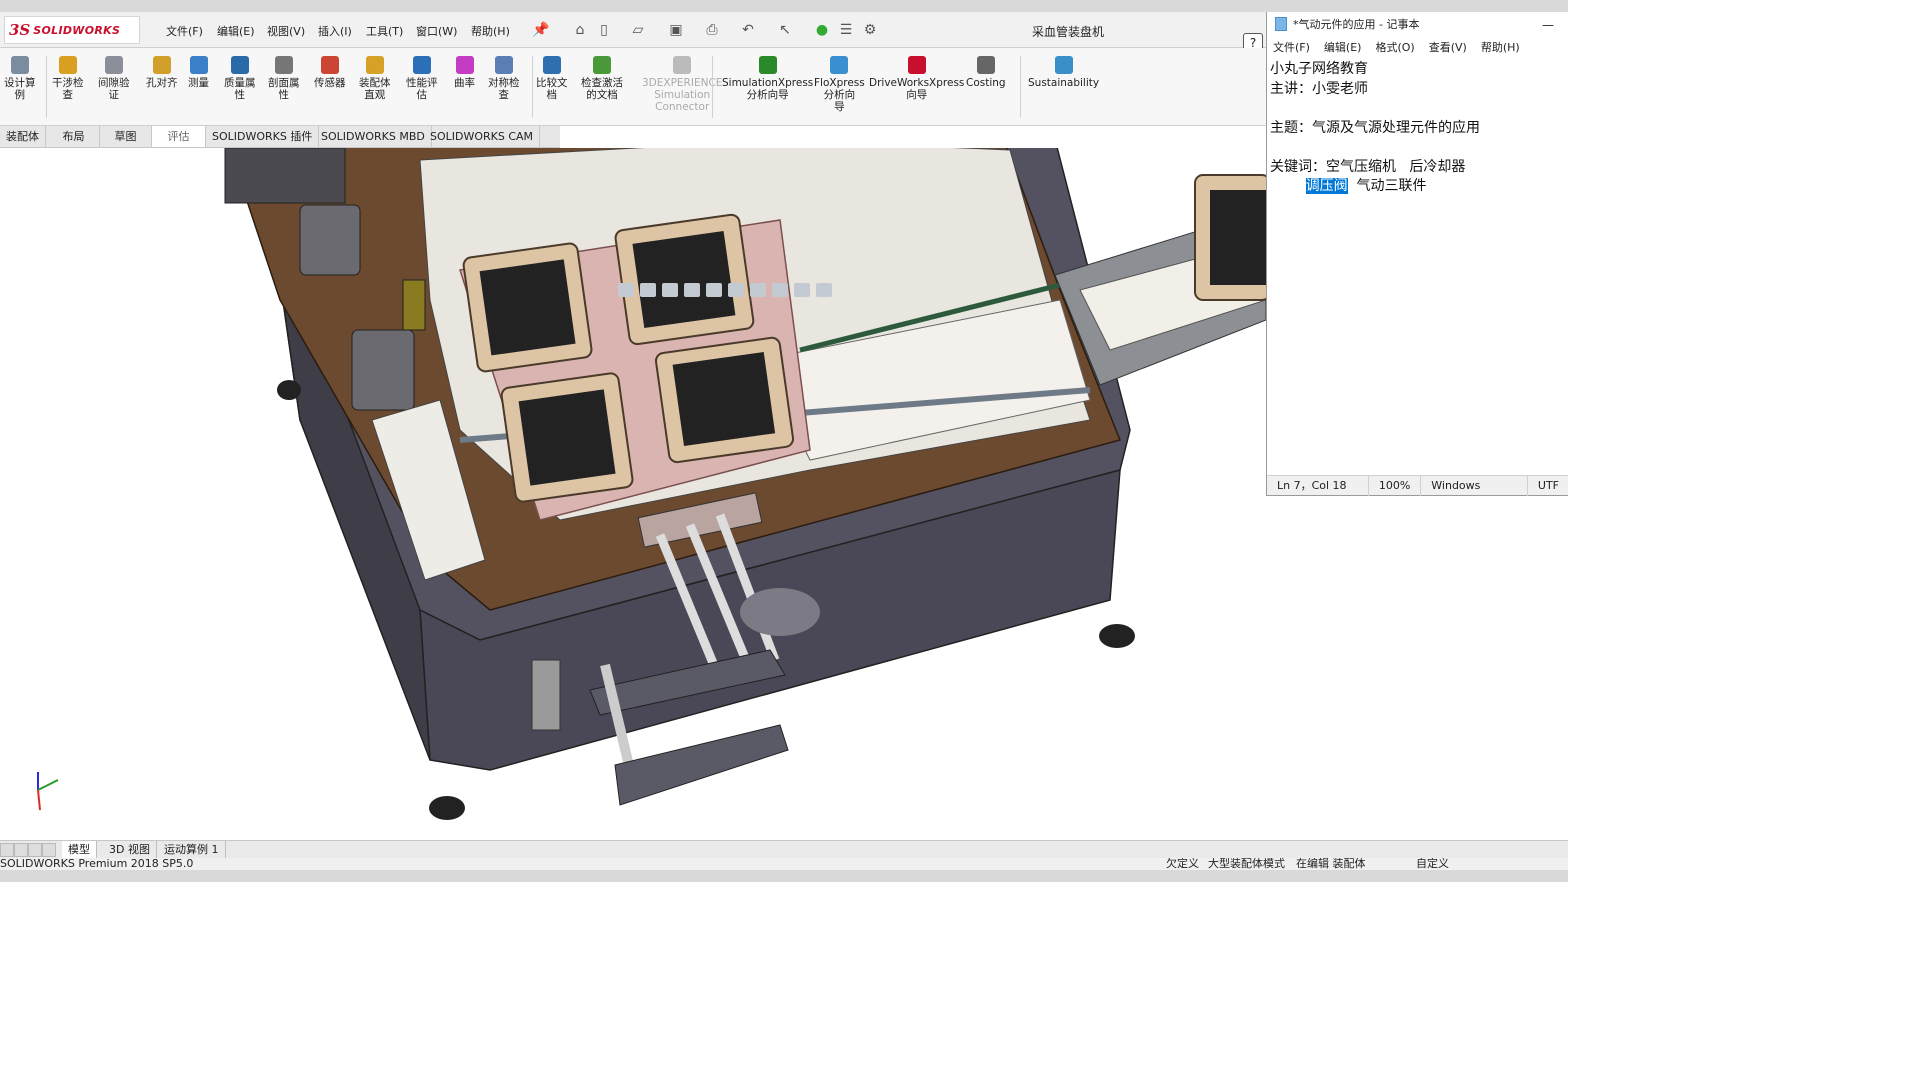 Image resolution: width=1920 pixels, height=1080 pixels. I want to click on ribbon-button-8: 传感器, so click(330, 72).